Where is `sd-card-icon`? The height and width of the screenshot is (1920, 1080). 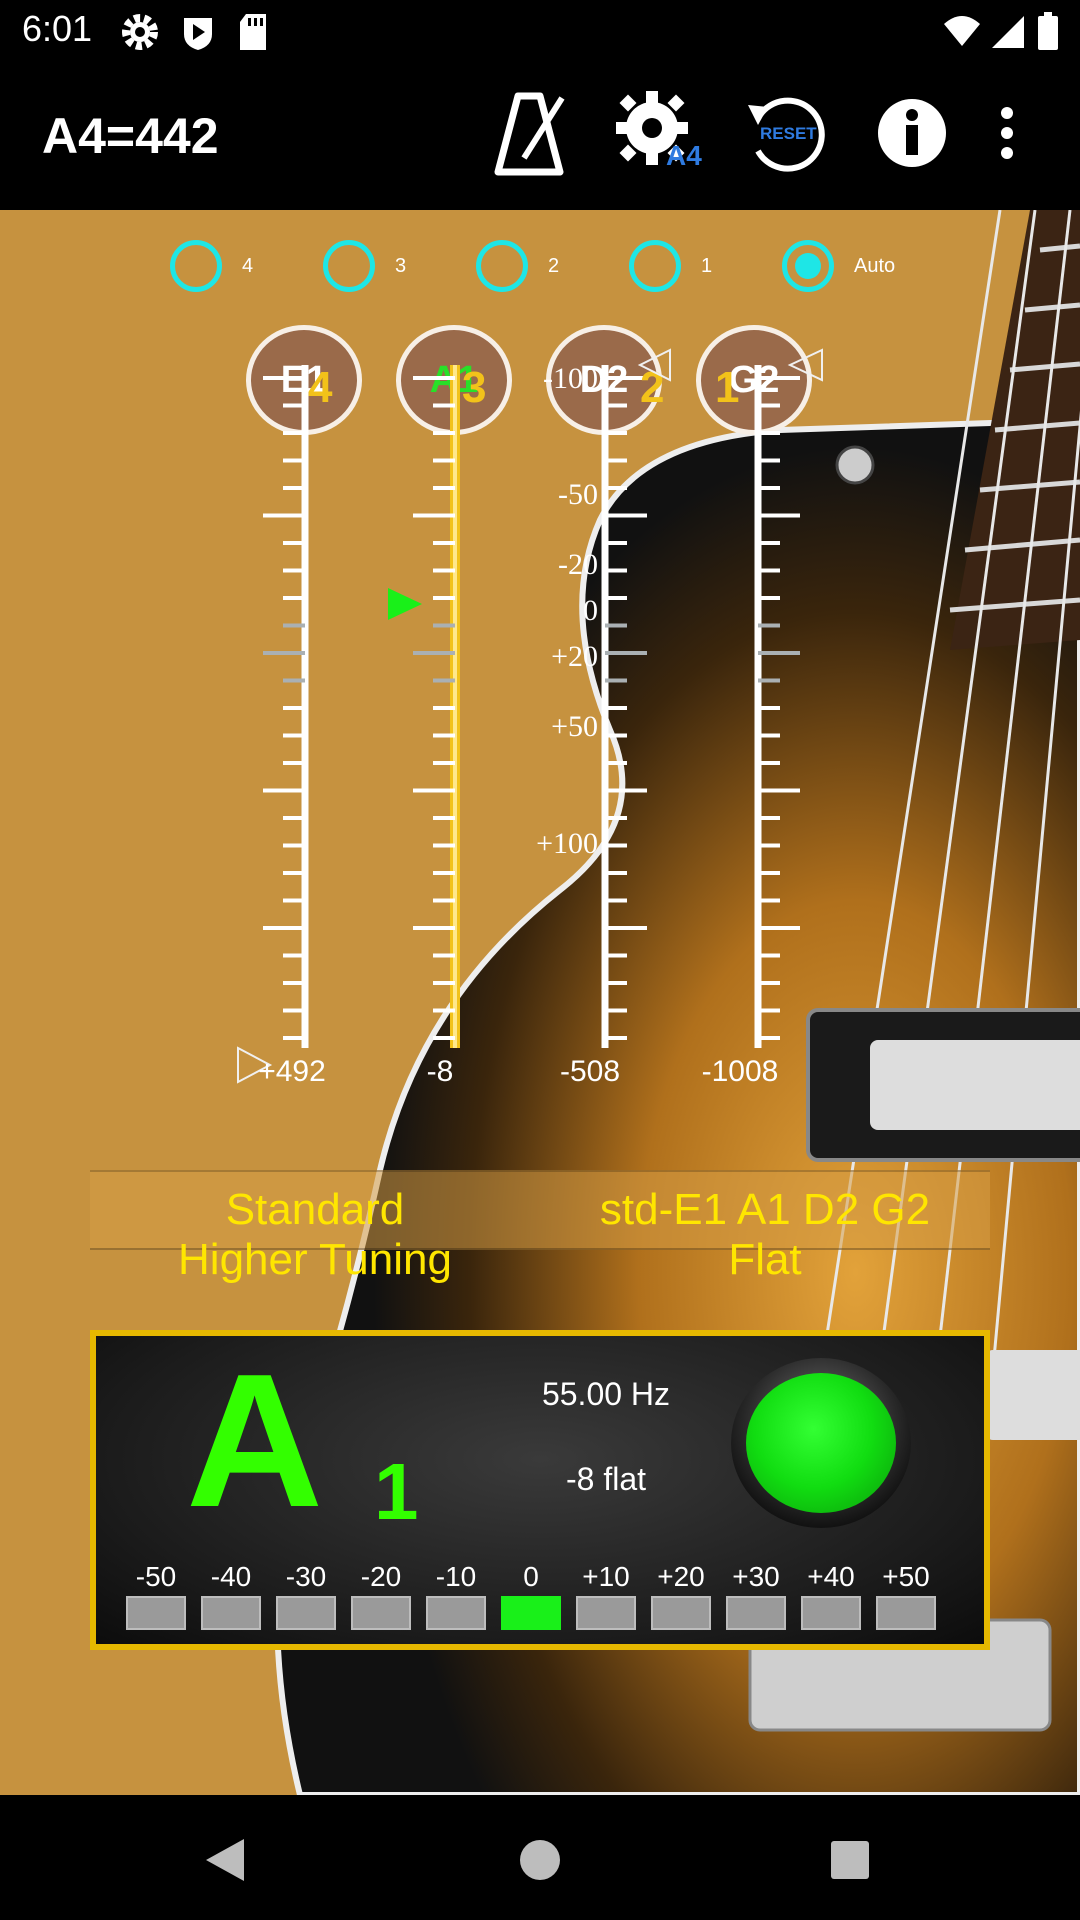 sd-card-icon is located at coordinates (253, 34).